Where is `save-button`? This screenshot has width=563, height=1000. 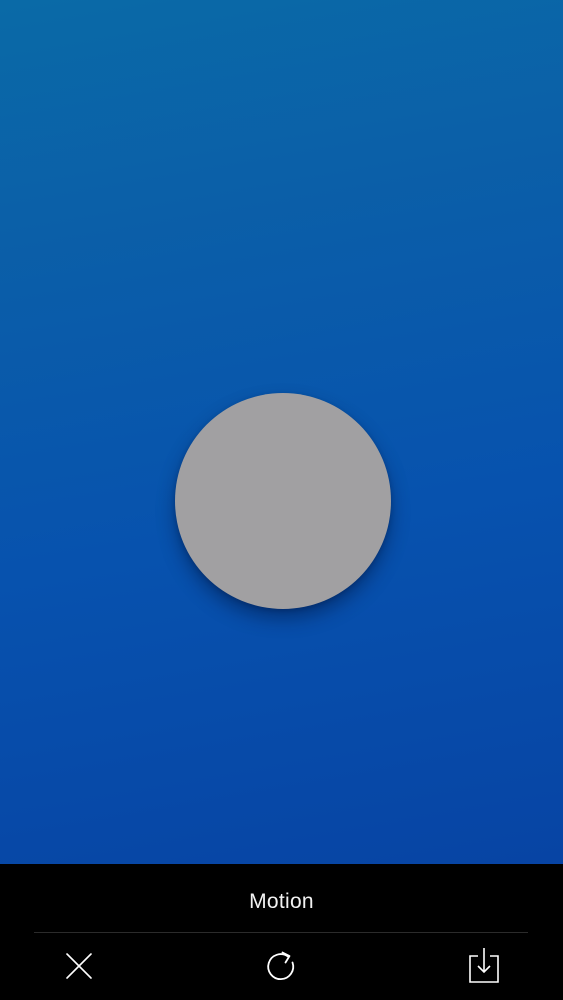 save-button is located at coordinates (484, 966).